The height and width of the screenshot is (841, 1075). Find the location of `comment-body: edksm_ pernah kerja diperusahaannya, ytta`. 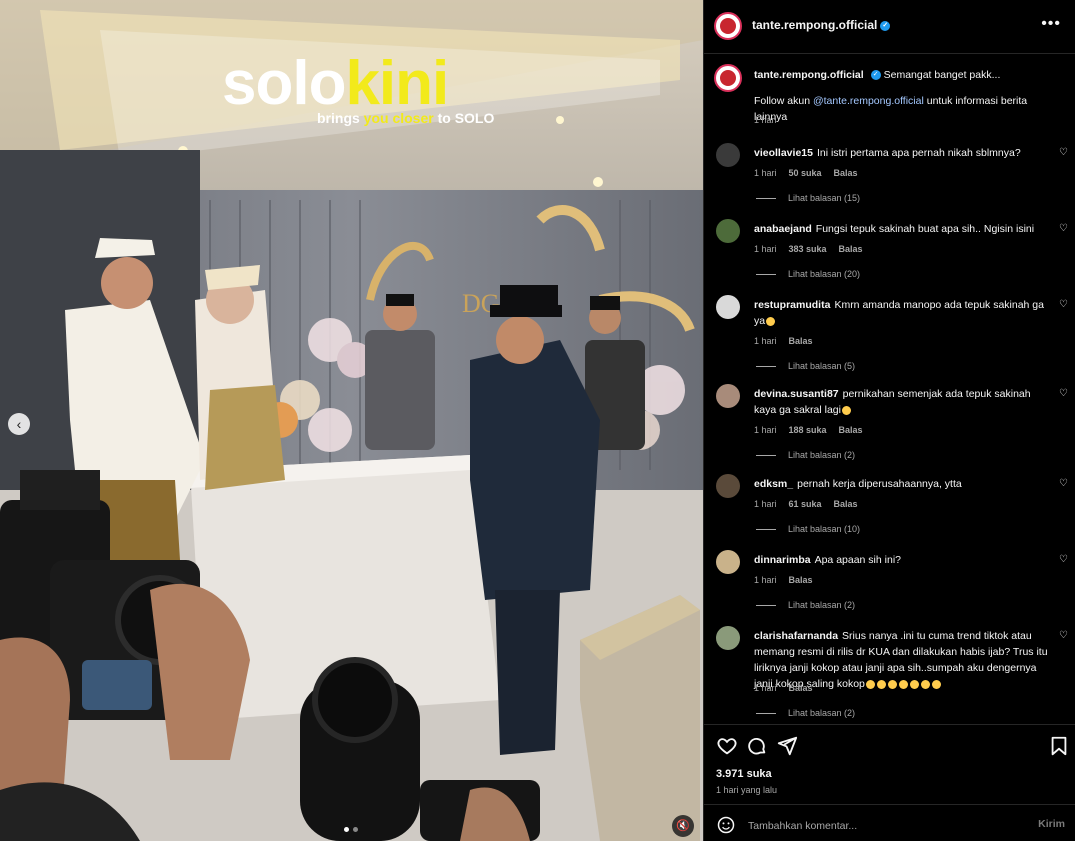

comment-body: edksm_ pernah kerja diperusahaannya, ytta is located at coordinates (904, 484).